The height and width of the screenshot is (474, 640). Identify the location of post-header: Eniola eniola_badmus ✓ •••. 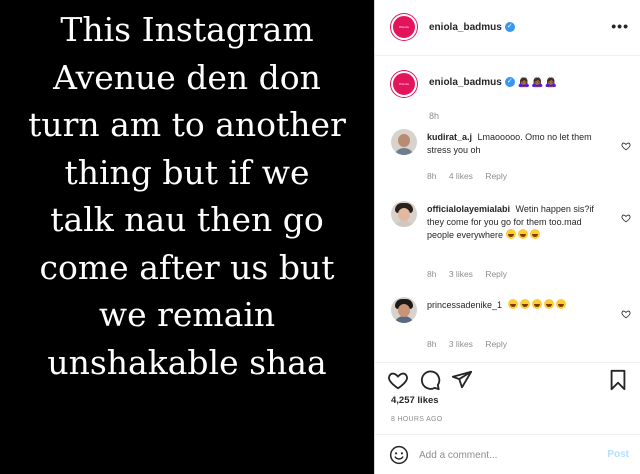
(507, 28).